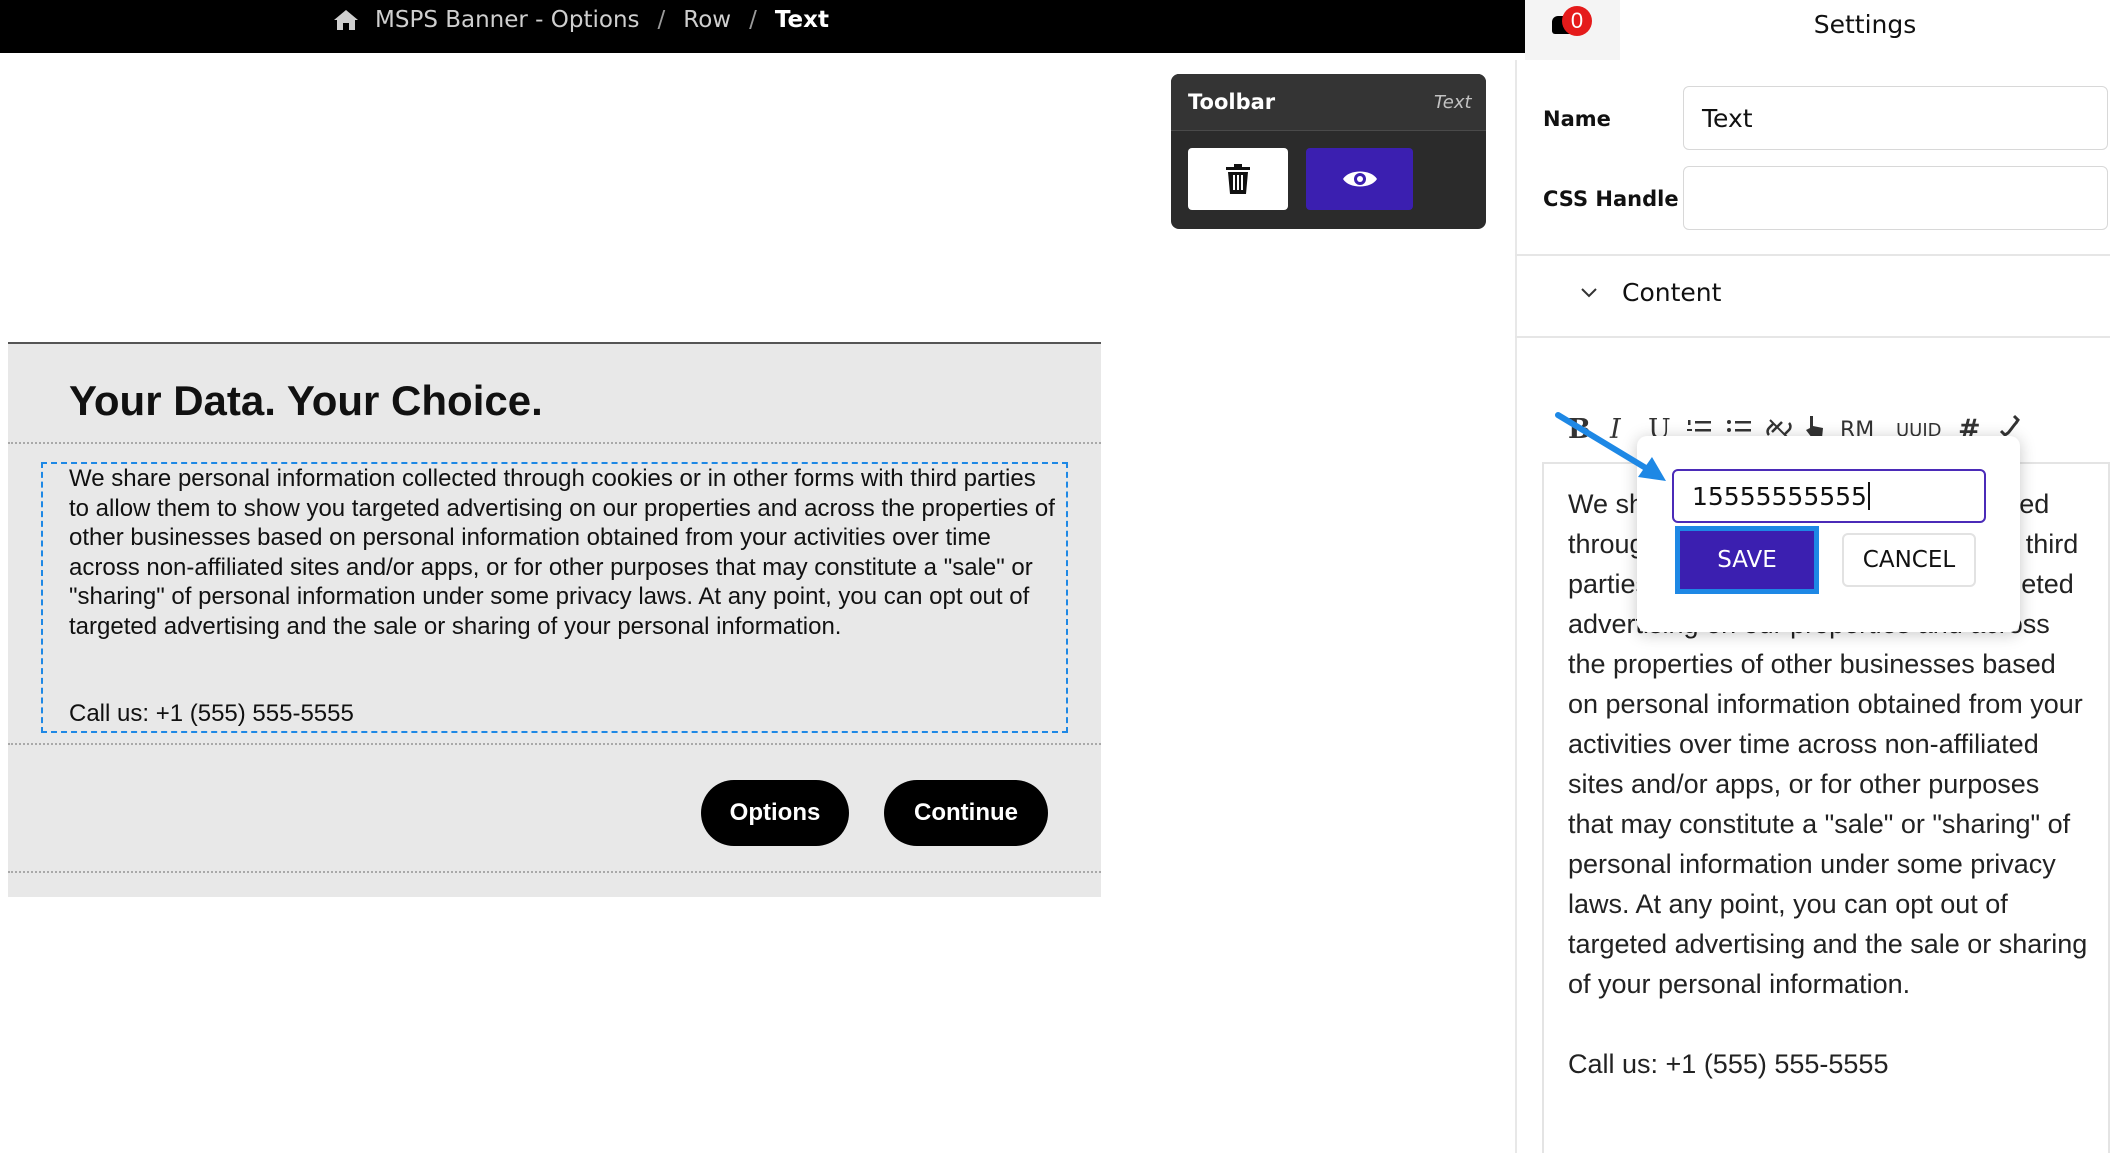 Image resolution: width=2110 pixels, height=1153 pixels. What do you see at coordinates (1589, 292) in the screenshot?
I see `chevron-down-icon` at bounding box center [1589, 292].